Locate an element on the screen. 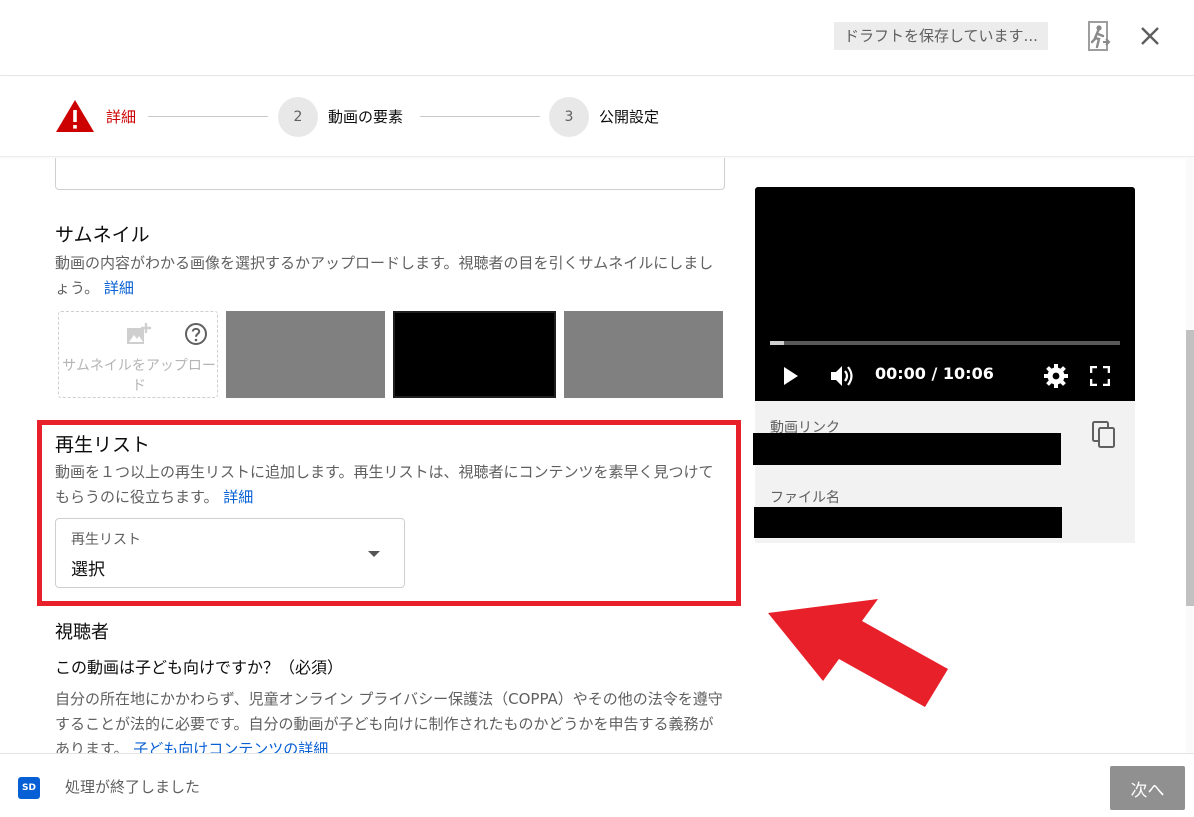 The height and width of the screenshot is (817, 1194). video-link-redacted is located at coordinates (907, 449).